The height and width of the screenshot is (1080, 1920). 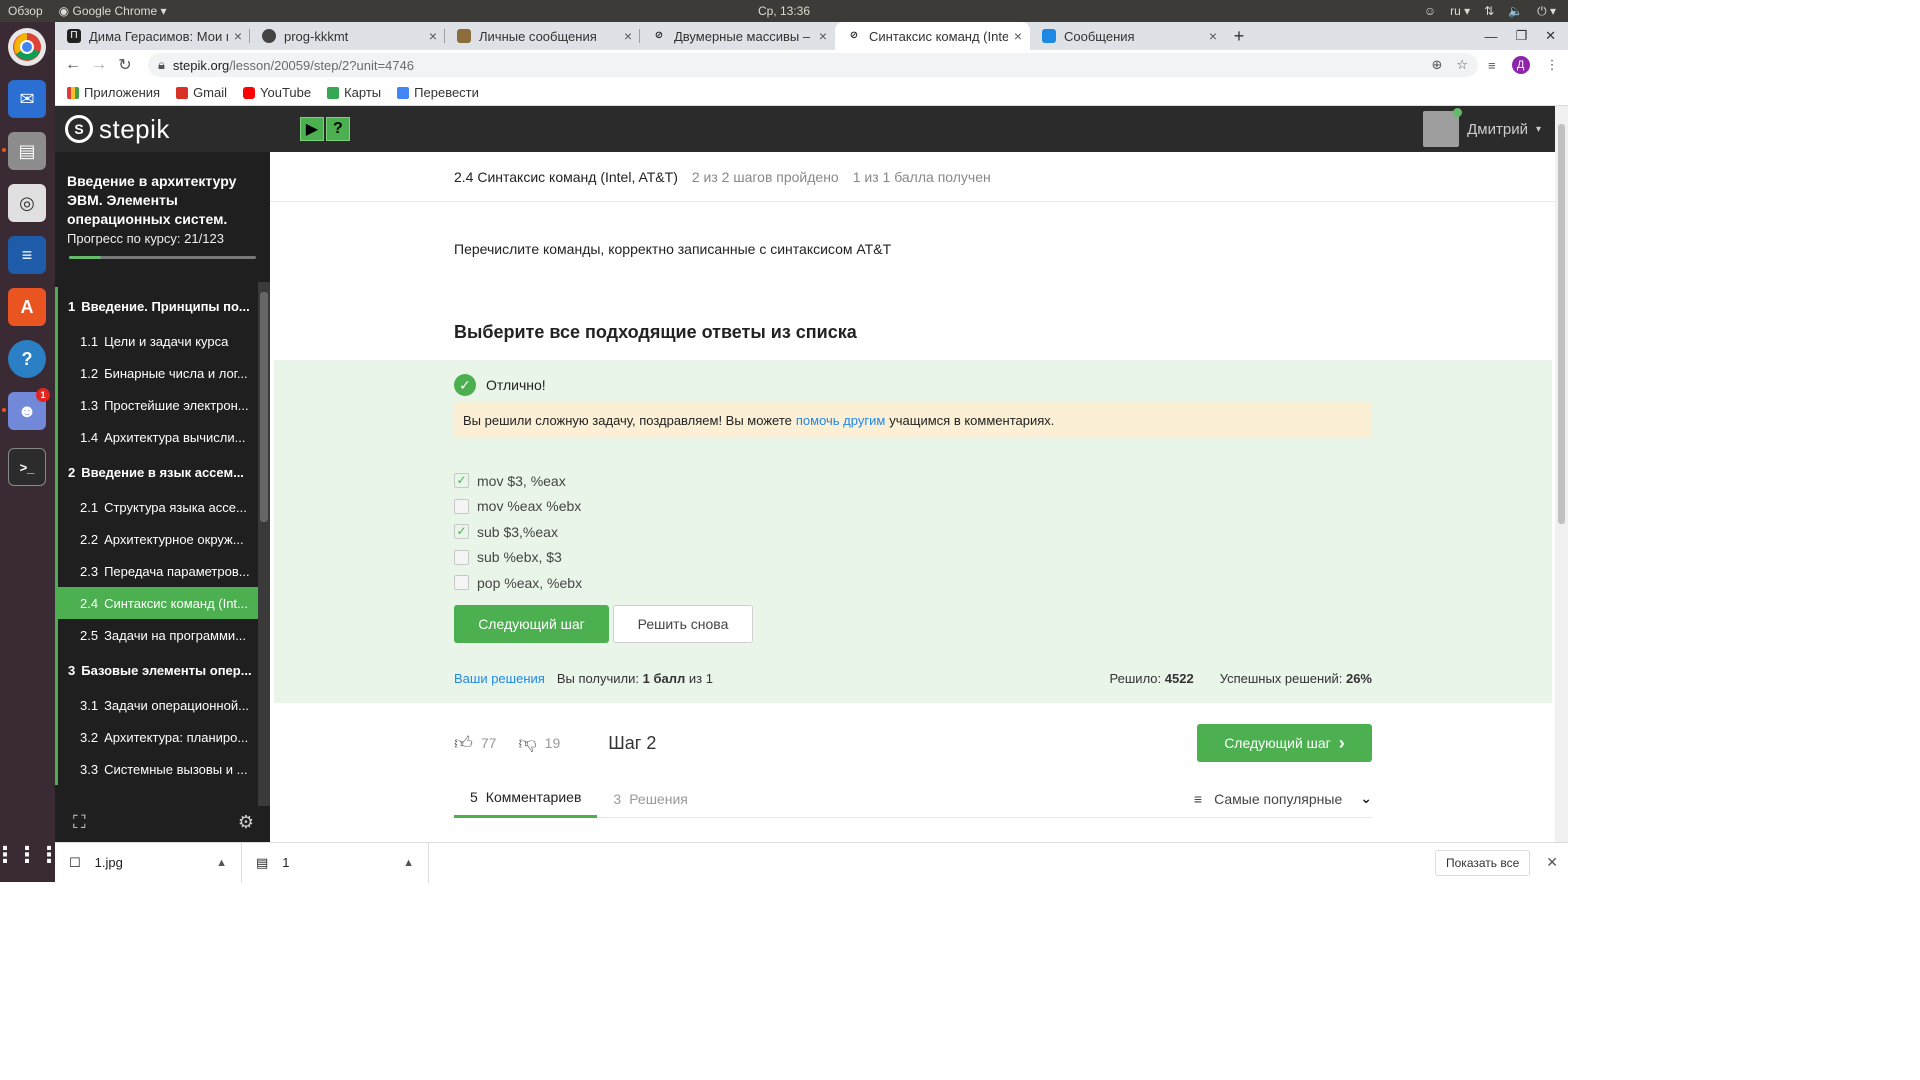 I want to click on restore-icon: ❐, so click(x=1521, y=36).